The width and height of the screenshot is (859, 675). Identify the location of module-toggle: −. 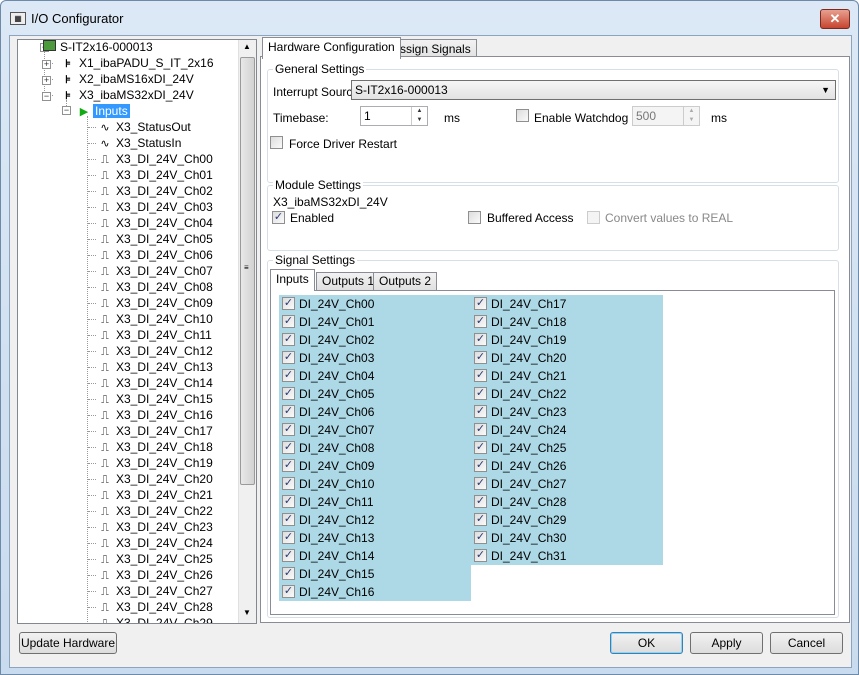
(46, 96).